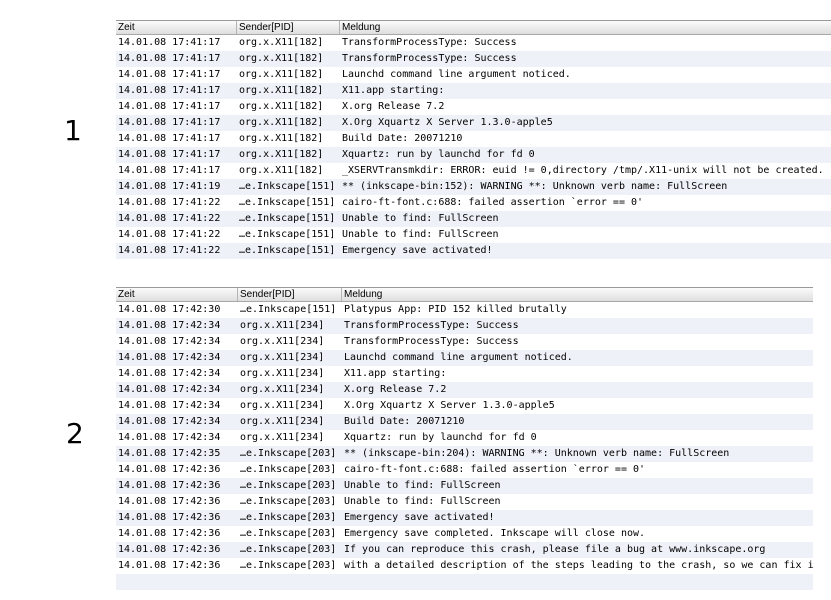 Image resolution: width=831 pixels, height=600 pixels. What do you see at coordinates (438, 154) in the screenshot?
I see `log-message-cell: Xquartz: run by launchd for fd 0` at bounding box center [438, 154].